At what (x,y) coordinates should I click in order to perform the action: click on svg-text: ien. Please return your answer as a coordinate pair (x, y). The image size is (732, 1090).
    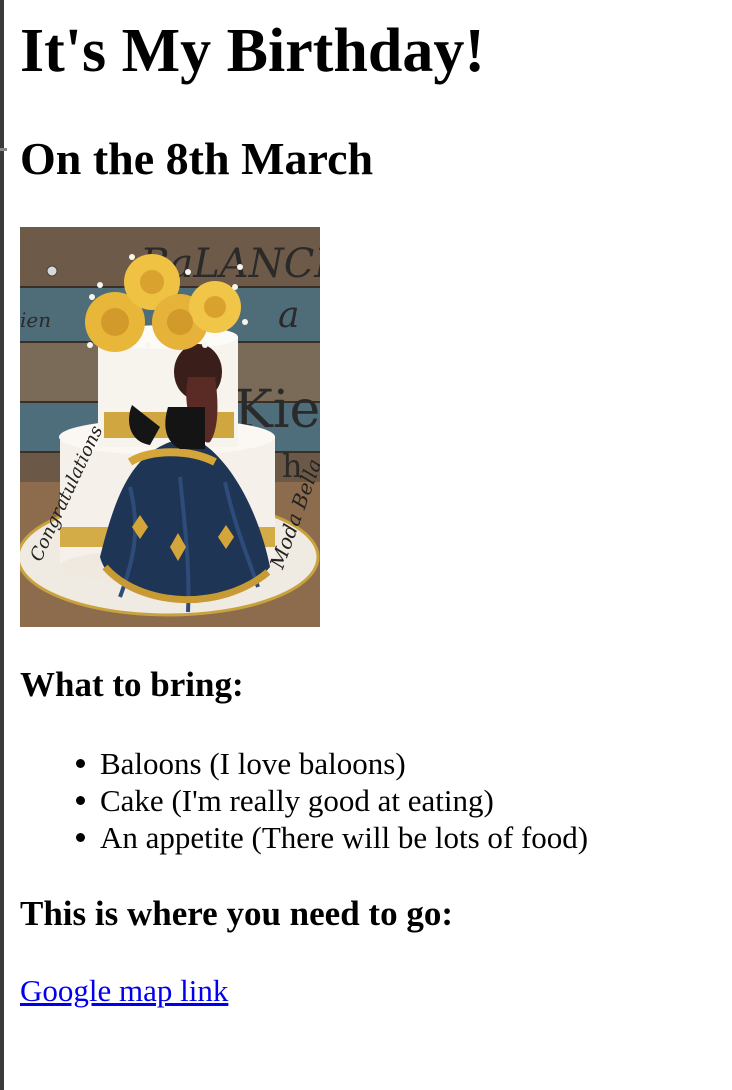
    Looking at the image, I should click on (35, 320).